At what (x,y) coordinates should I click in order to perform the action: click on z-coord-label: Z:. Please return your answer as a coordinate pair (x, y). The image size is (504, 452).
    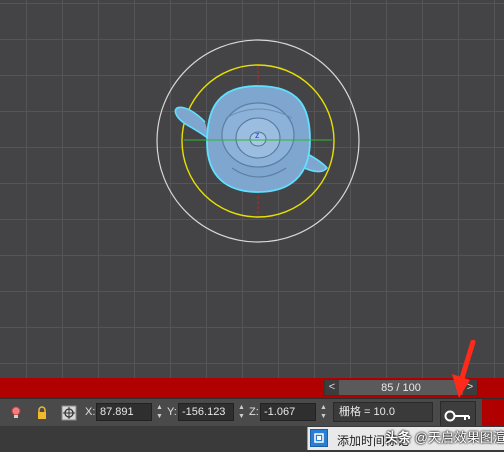
    Looking at the image, I should click on (254, 412).